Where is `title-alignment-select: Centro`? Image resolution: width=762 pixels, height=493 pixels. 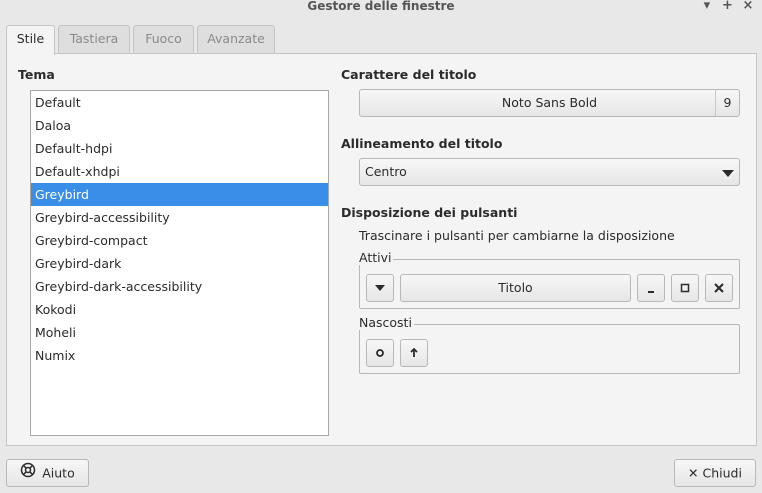 title-alignment-select: Centro is located at coordinates (549, 172).